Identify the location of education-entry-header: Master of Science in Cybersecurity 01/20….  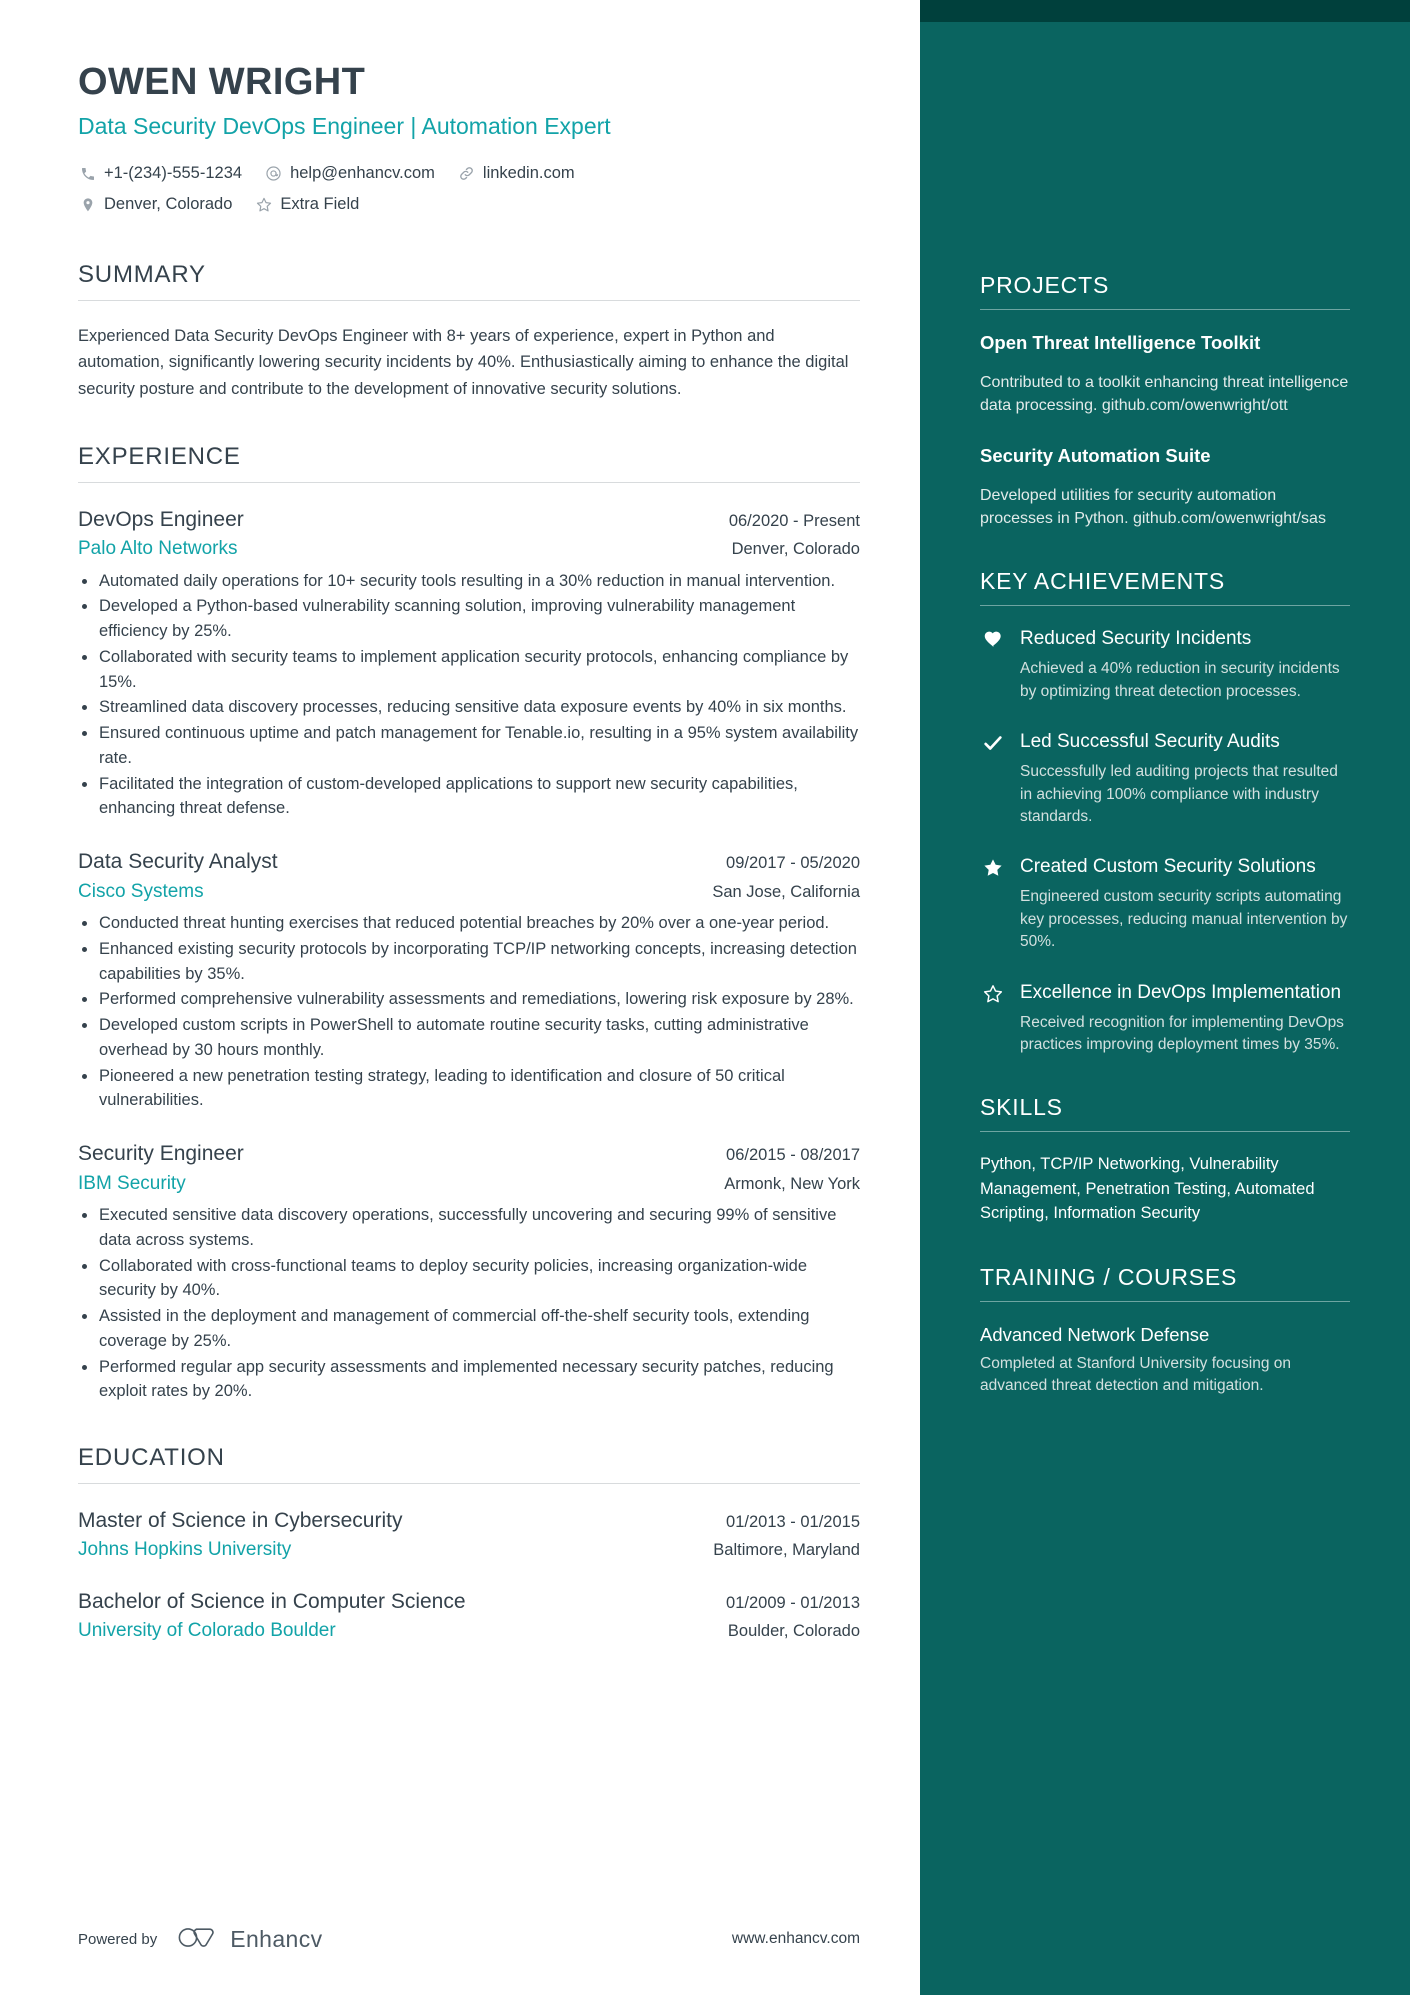
(469, 1521).